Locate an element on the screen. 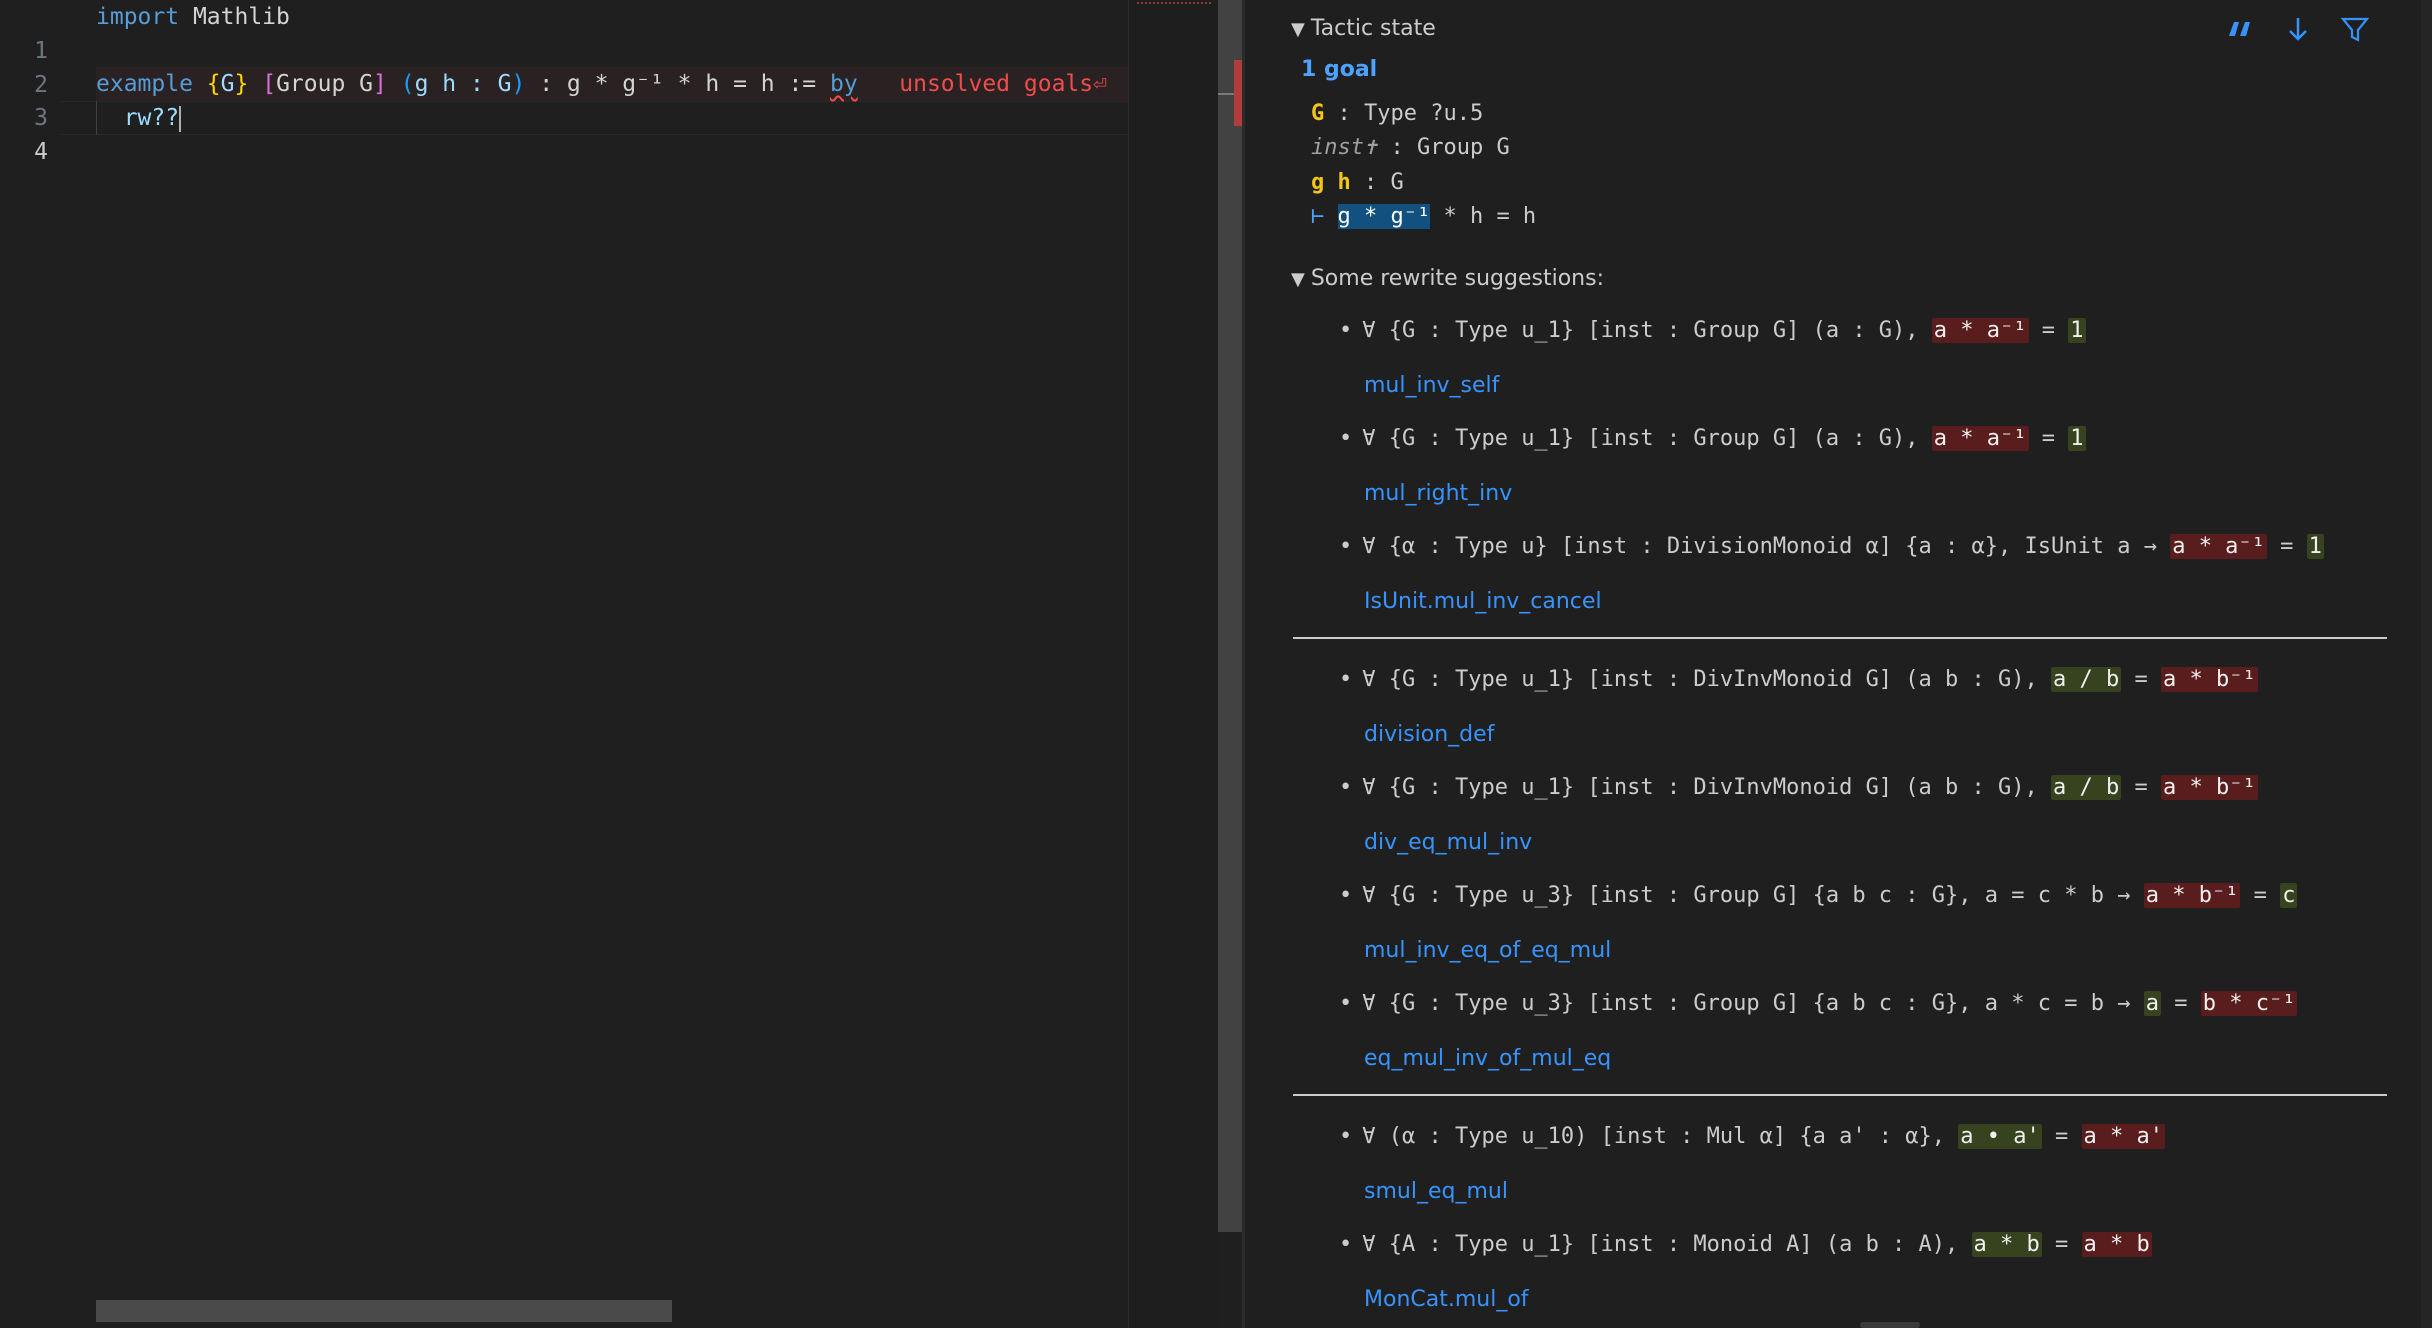  resize-grip is located at coordinates (1890, 1325).